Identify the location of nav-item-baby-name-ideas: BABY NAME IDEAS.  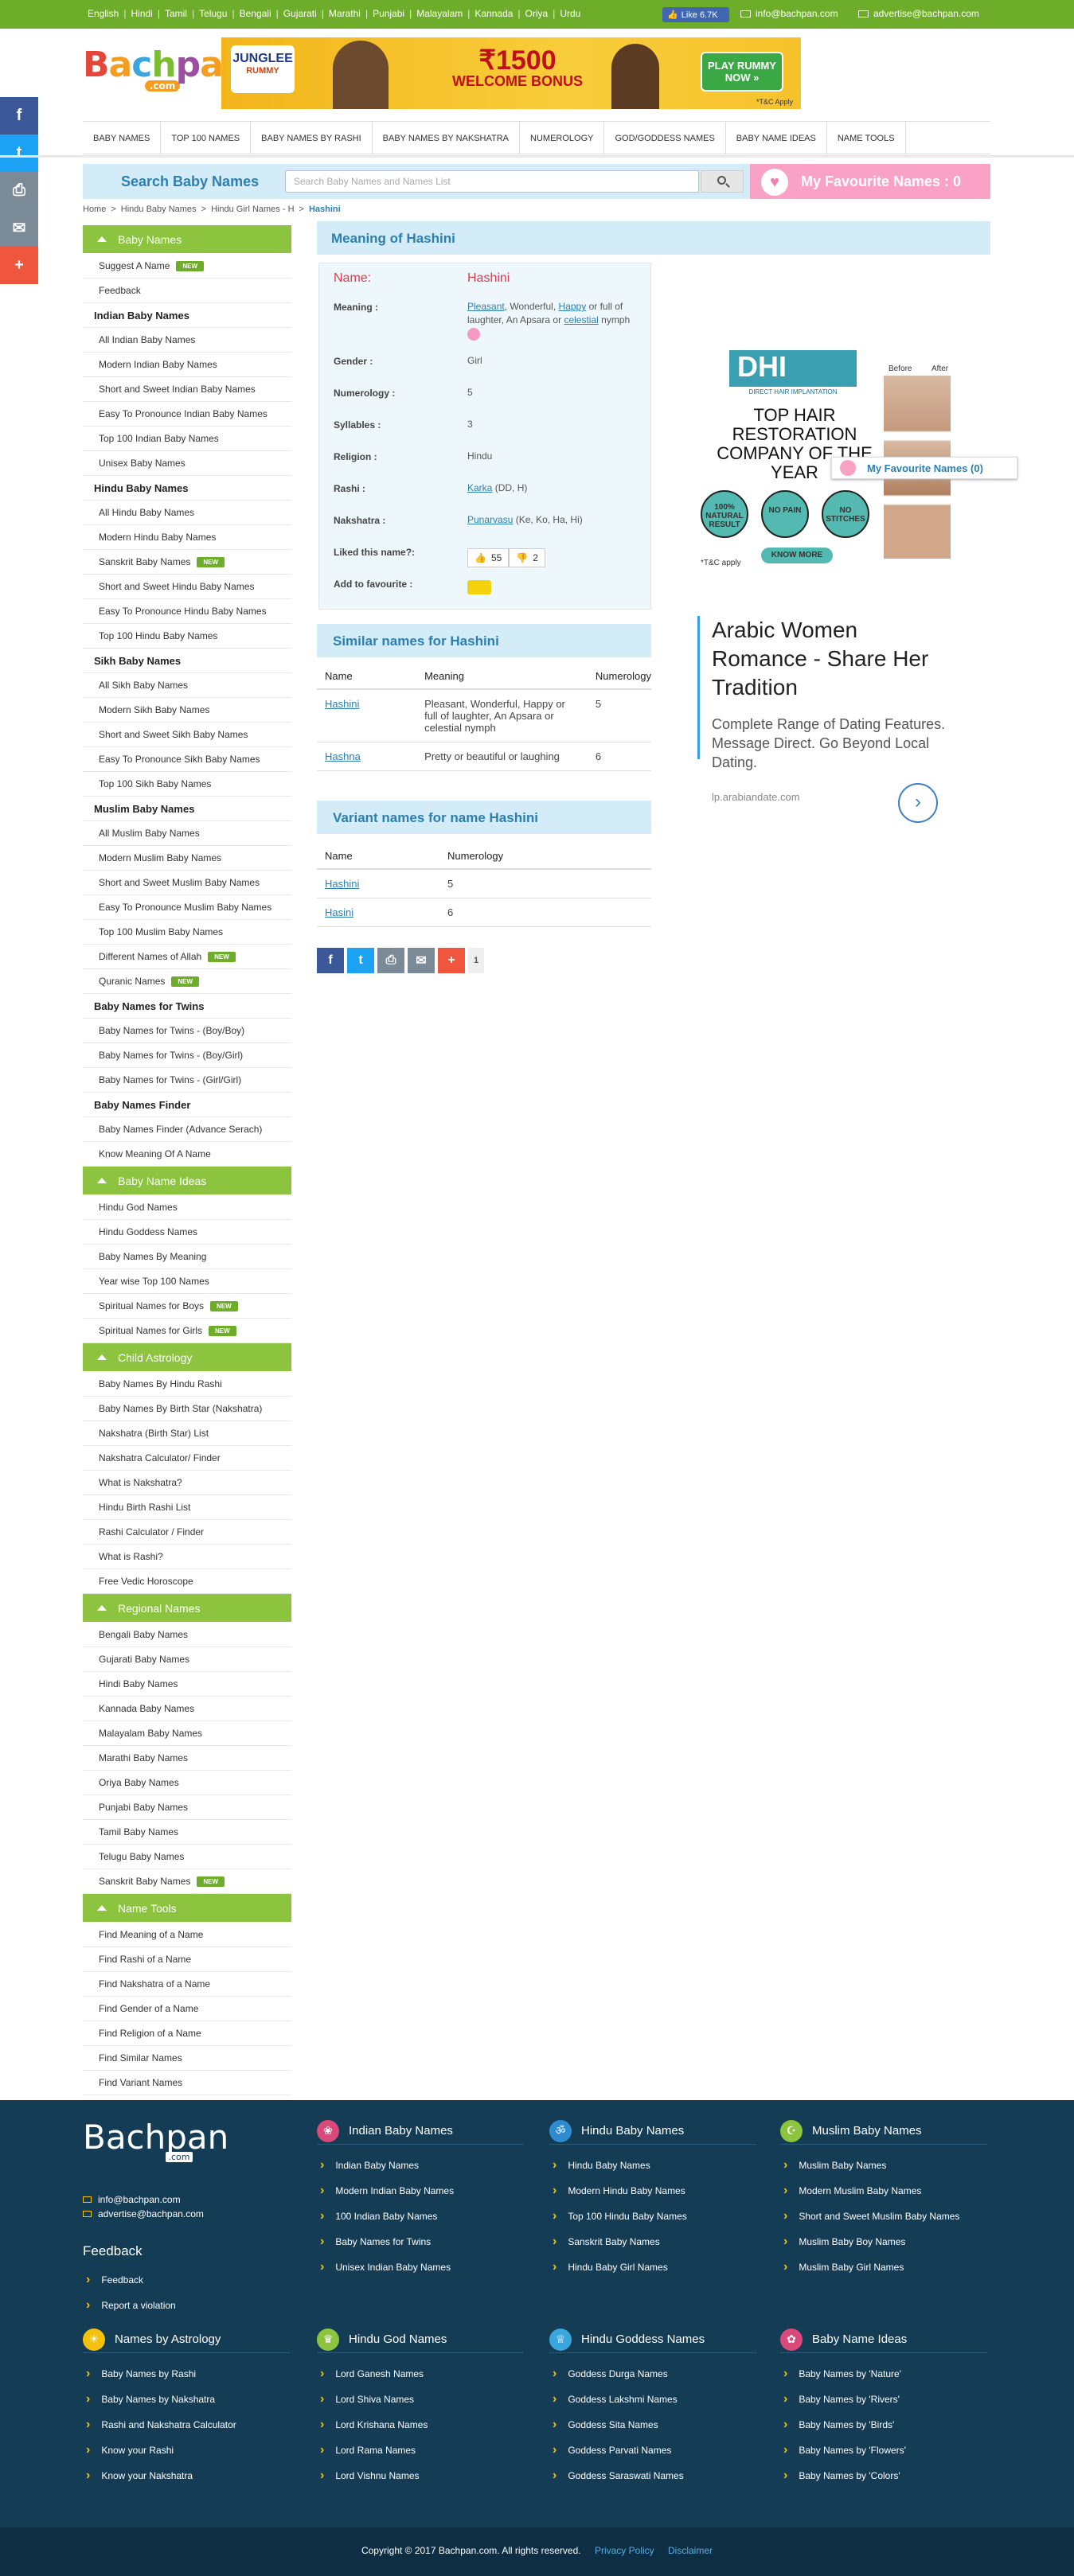
(776, 138).